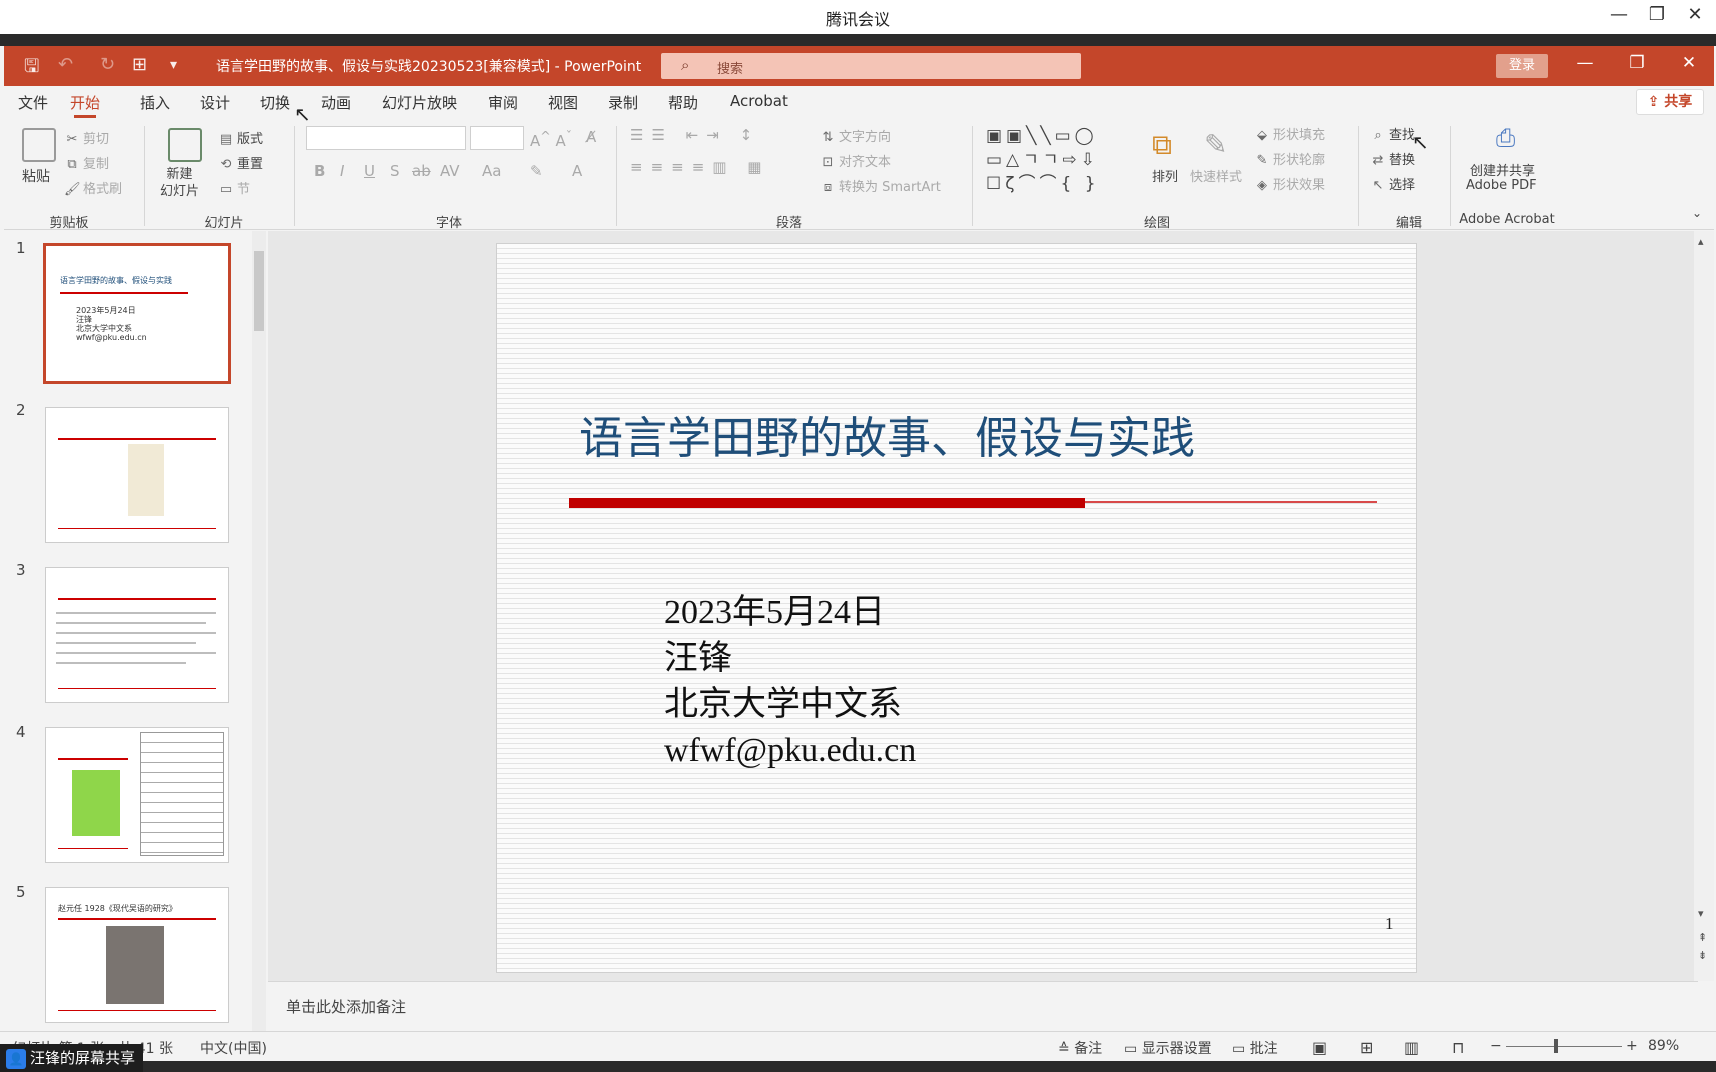 Image resolution: width=1716 pixels, height=1072 pixels. What do you see at coordinates (275, 102) in the screenshot?
I see `tab-transitions: 切换` at bounding box center [275, 102].